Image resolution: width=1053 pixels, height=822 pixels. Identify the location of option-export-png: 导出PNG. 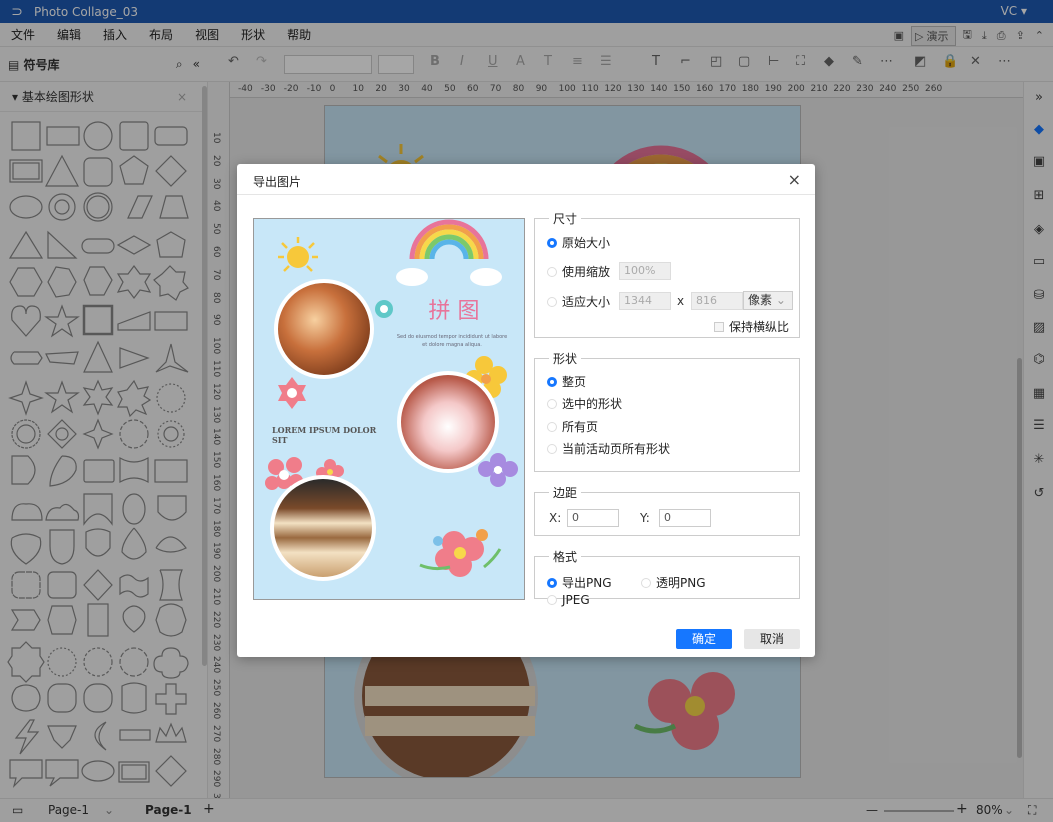
(579, 582).